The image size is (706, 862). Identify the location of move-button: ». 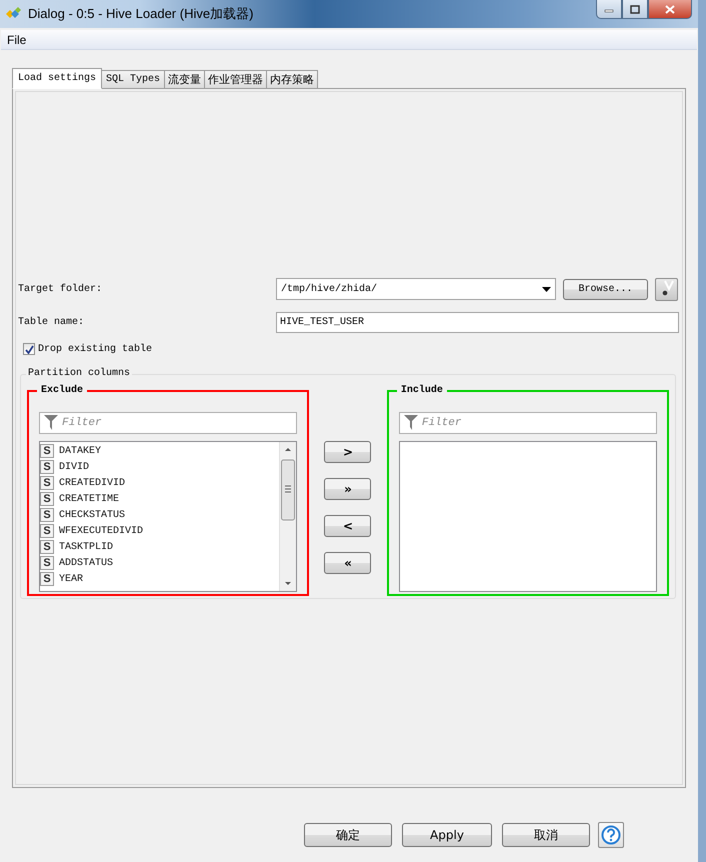
(348, 489).